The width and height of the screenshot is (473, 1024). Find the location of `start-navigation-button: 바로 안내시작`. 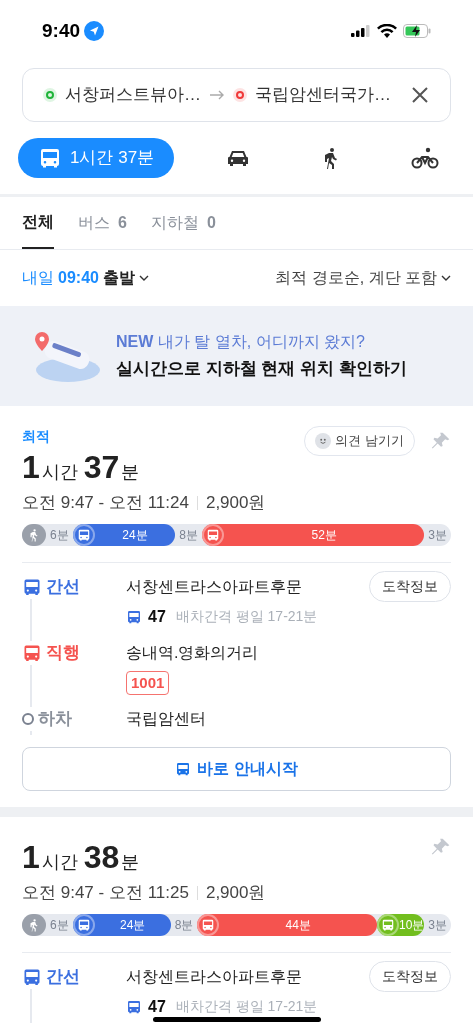

start-navigation-button: 바로 안내시작 is located at coordinates (236, 769).